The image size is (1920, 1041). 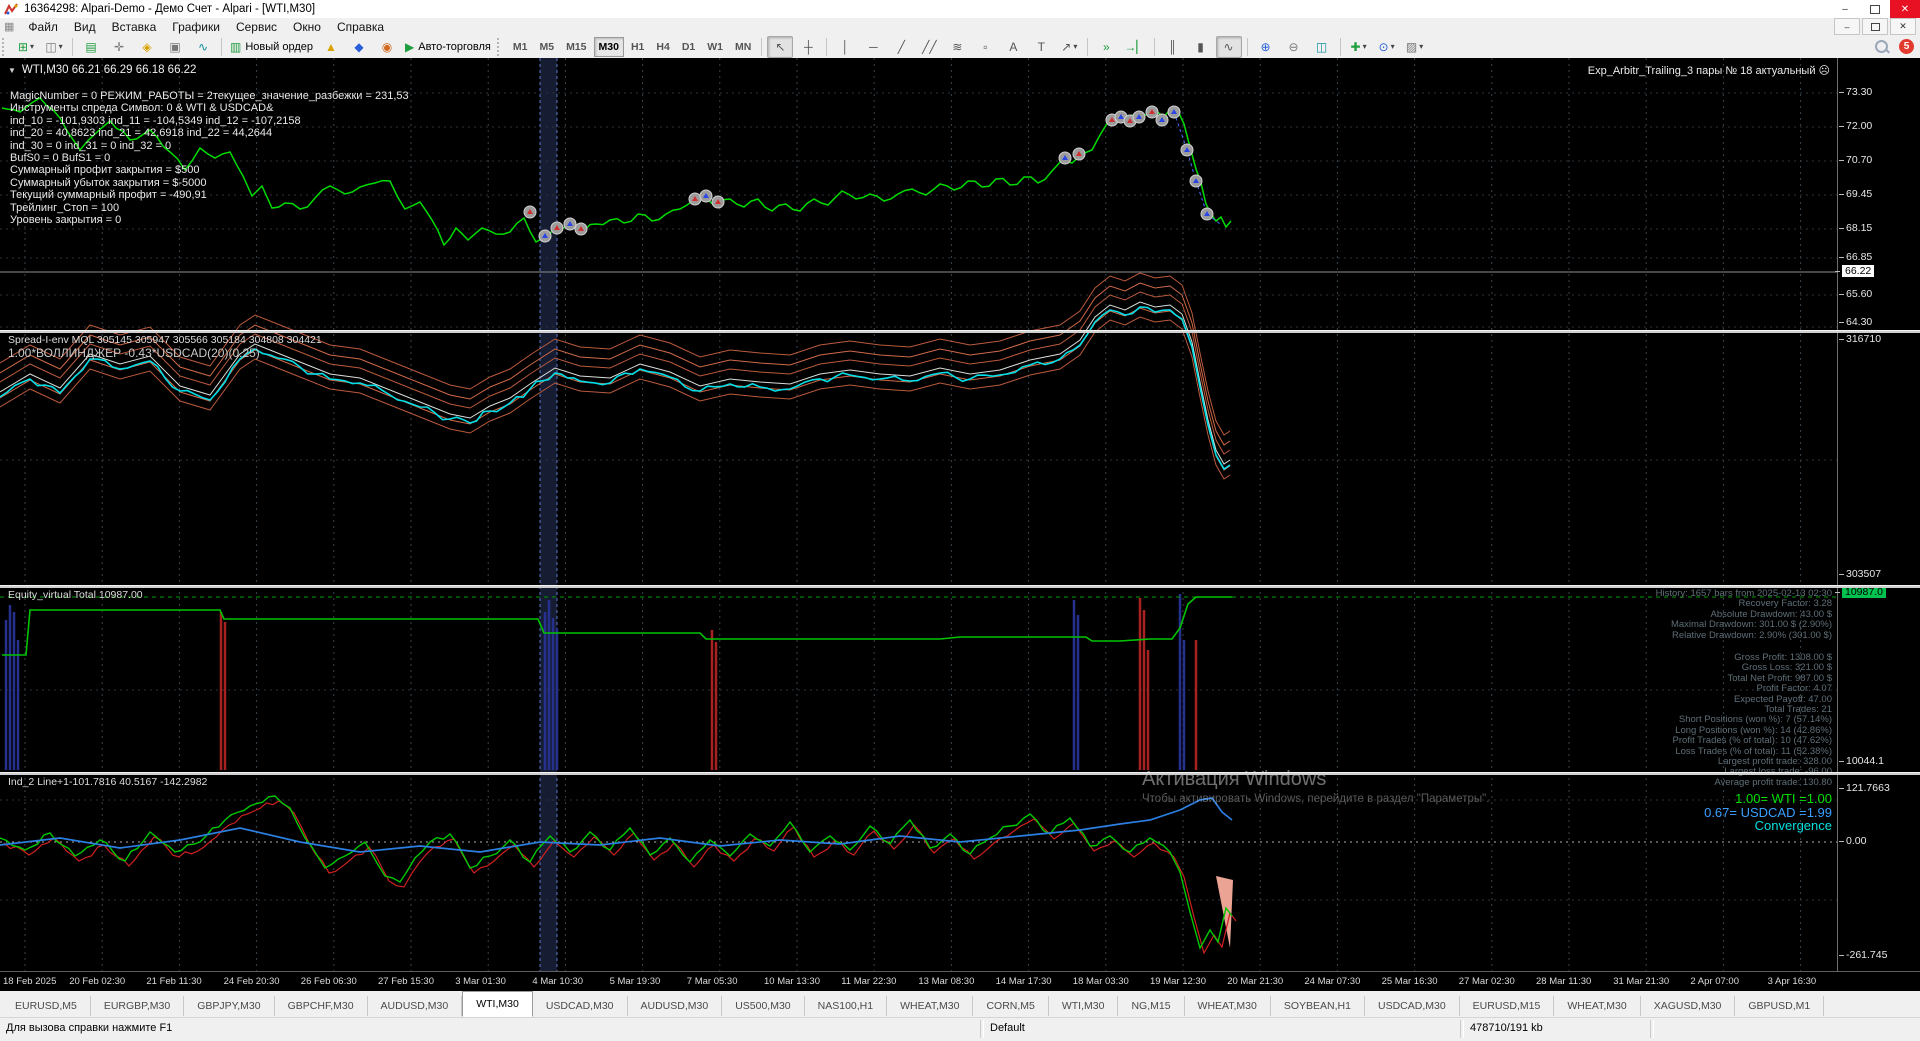 I want to click on chart-window-icon: ▦, so click(x=9, y=27).